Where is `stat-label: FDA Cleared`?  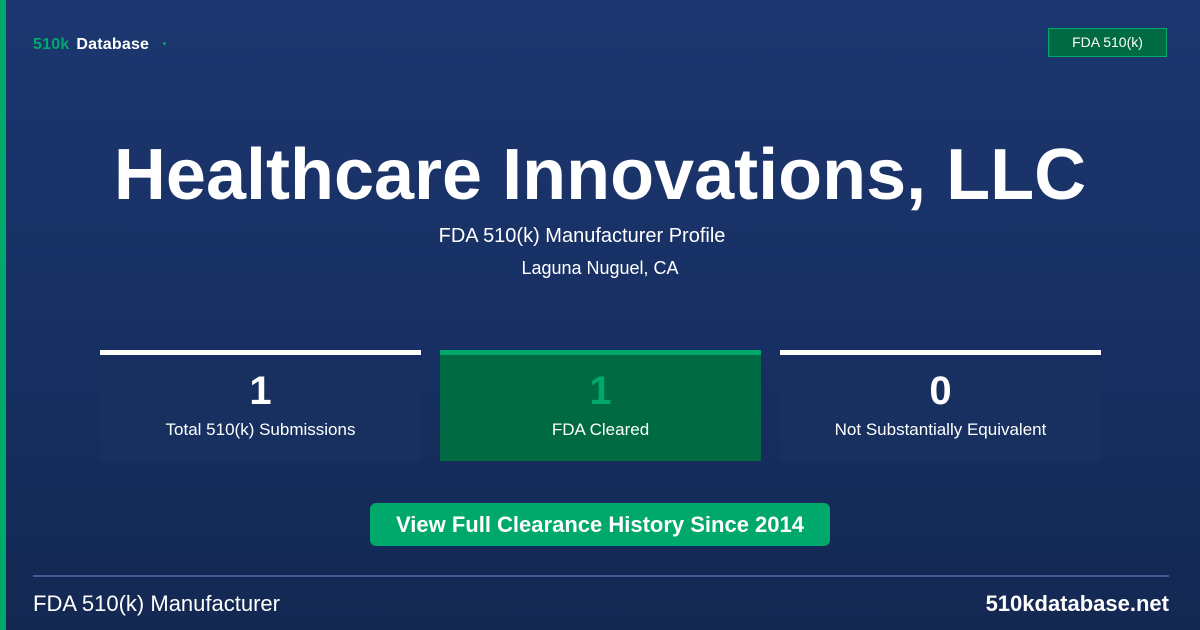
stat-label: FDA Cleared is located at coordinates (600, 429).